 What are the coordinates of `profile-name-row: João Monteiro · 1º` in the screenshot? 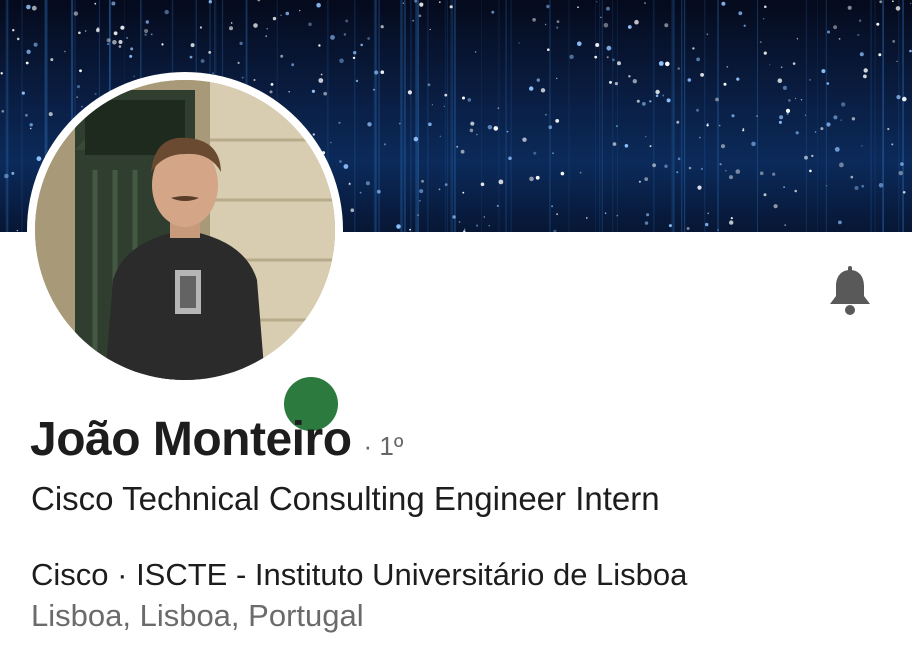 It's located at (216, 439).